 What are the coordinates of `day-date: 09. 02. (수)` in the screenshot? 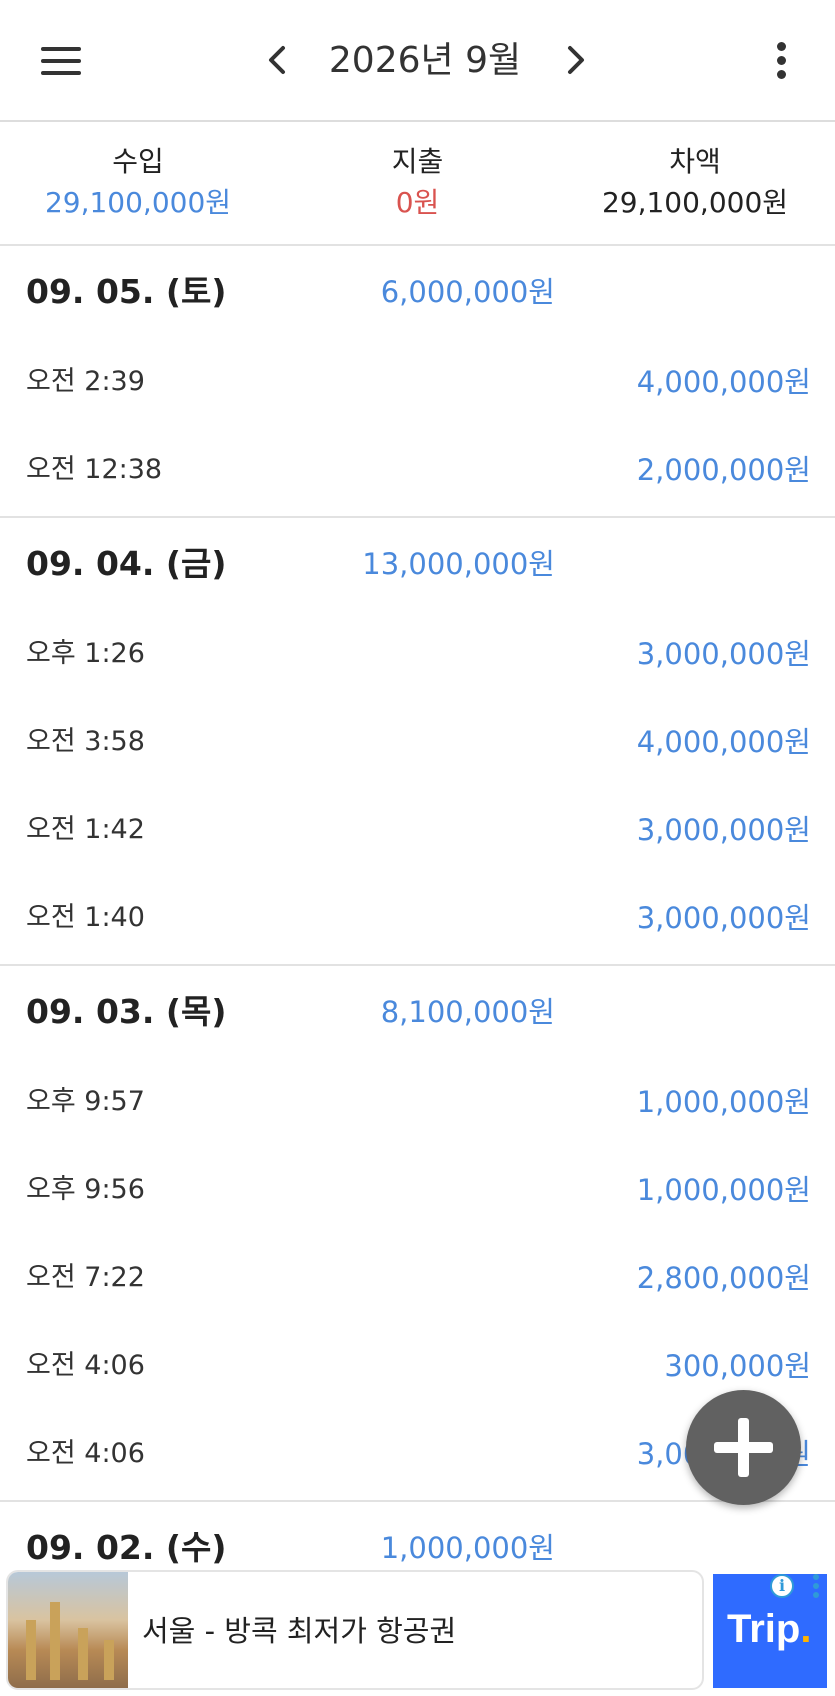 It's located at (126, 1547).